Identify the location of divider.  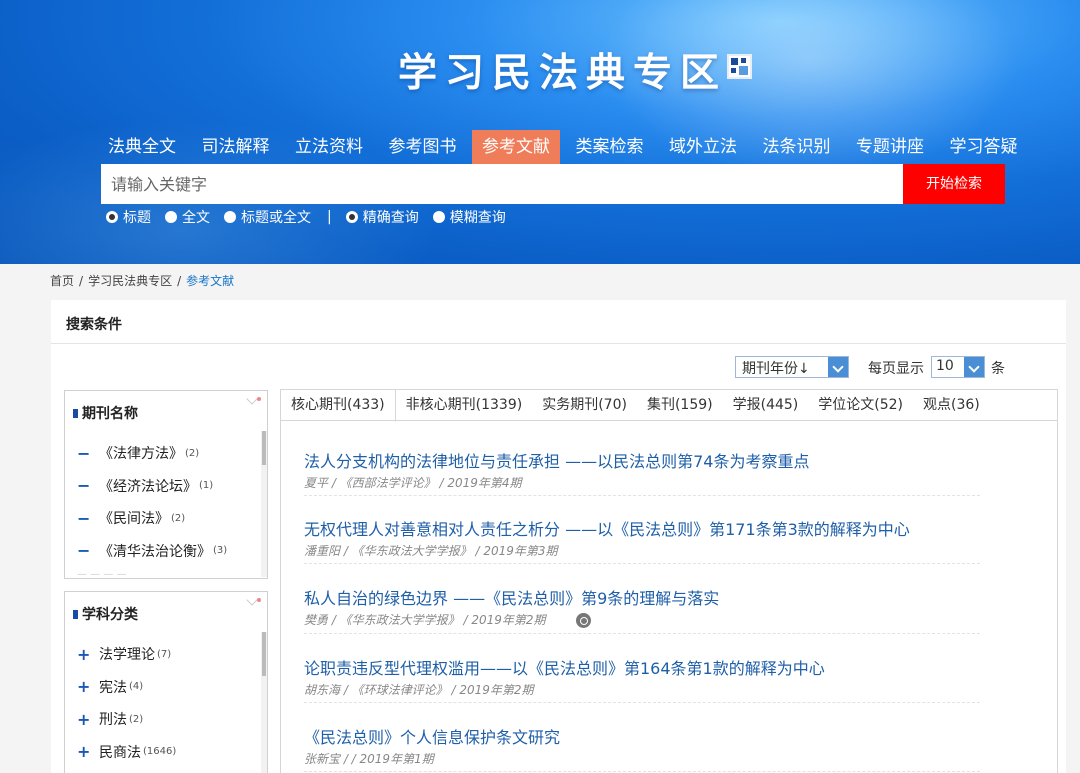
(558, 343).